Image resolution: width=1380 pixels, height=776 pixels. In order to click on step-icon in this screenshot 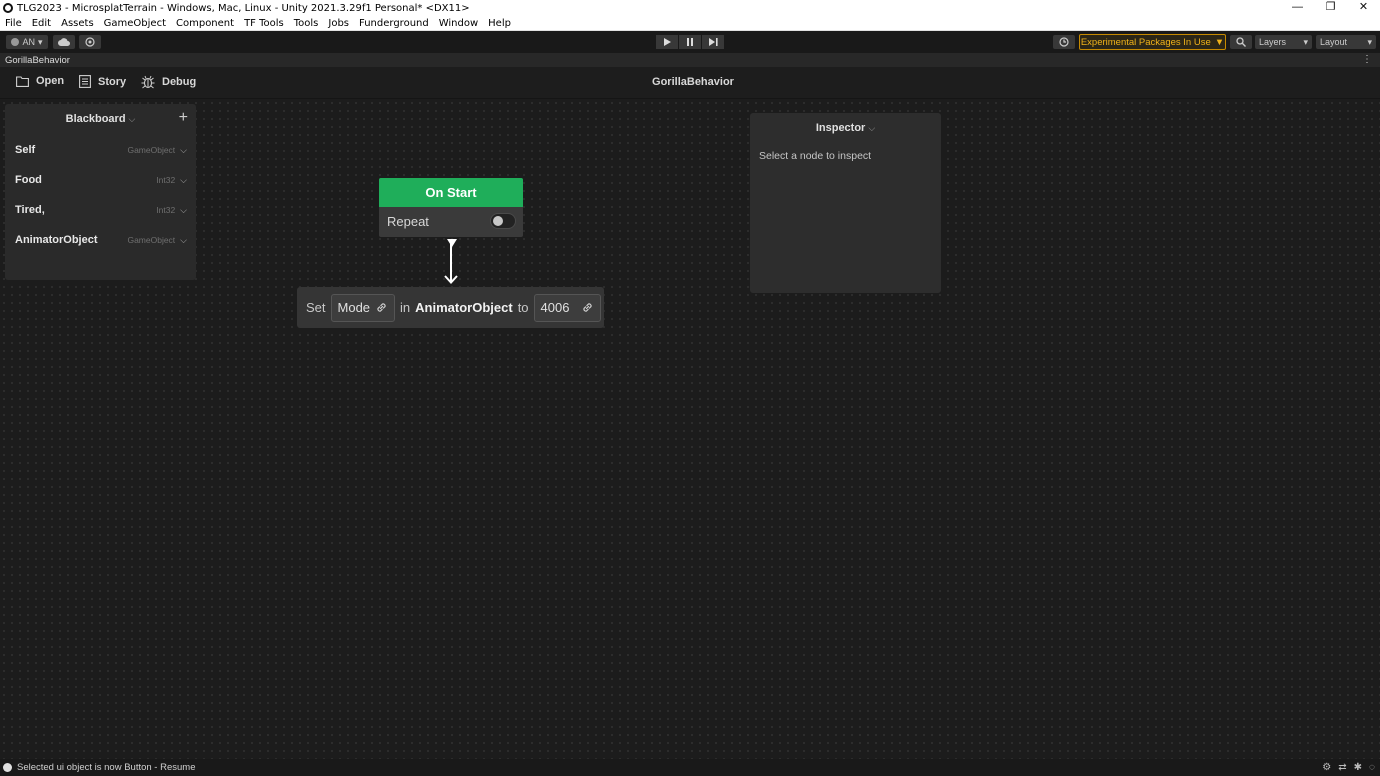, I will do `click(713, 42)`.